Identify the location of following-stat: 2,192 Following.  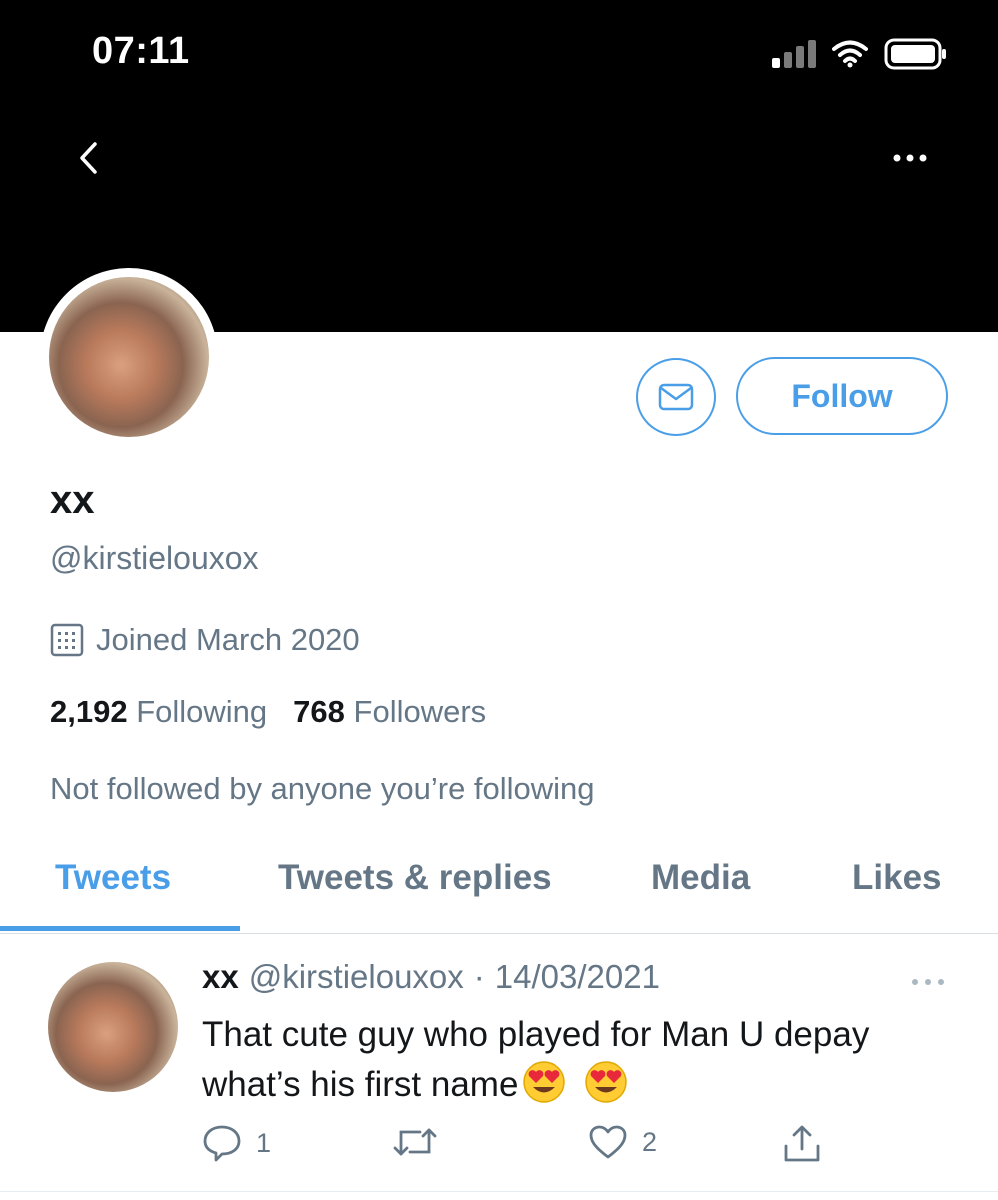
(158, 712).